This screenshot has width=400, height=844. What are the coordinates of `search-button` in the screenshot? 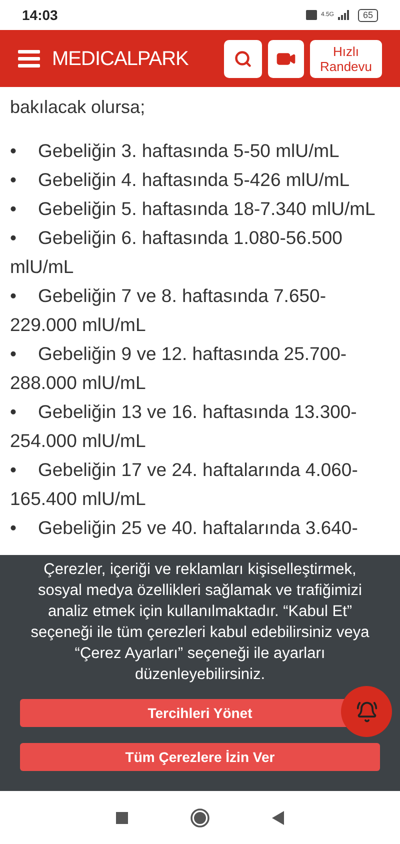 It's located at (243, 59).